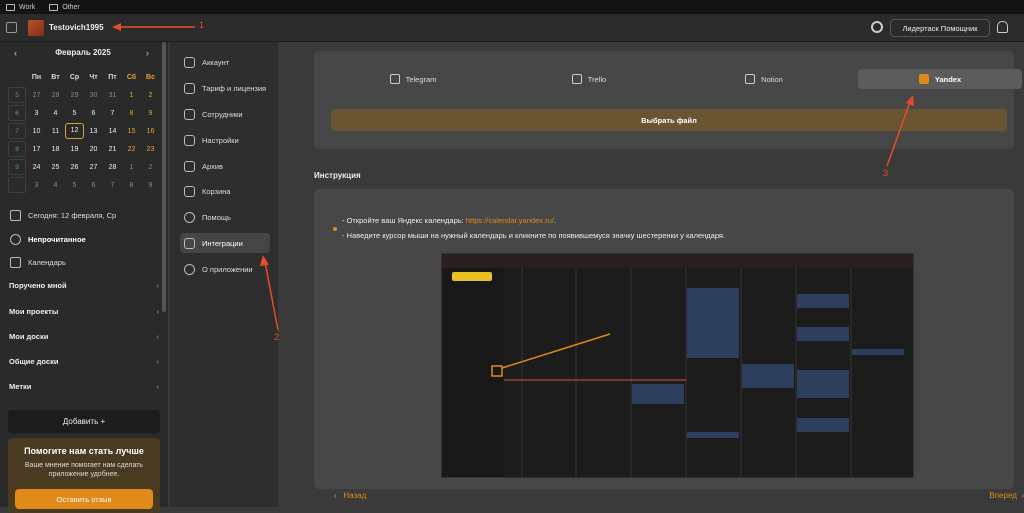  What do you see at coordinates (225, 269) in the screenshot?
I see `menu-item-about: О приложении` at bounding box center [225, 269].